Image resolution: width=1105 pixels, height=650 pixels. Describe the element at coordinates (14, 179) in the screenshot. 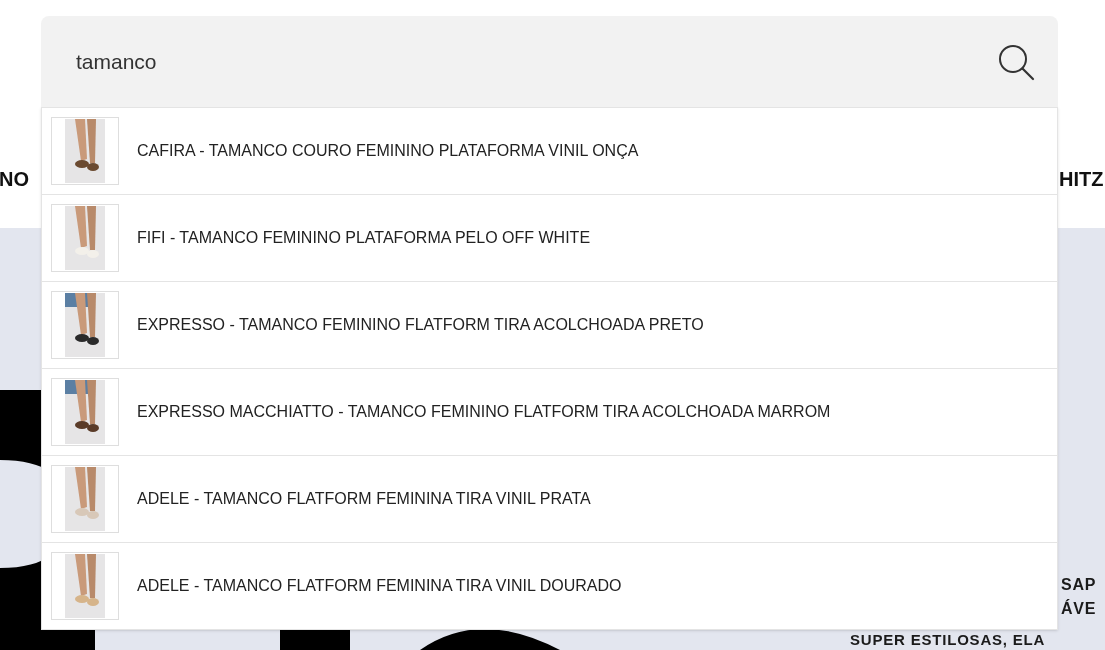

I see `nav-link: NO` at that location.